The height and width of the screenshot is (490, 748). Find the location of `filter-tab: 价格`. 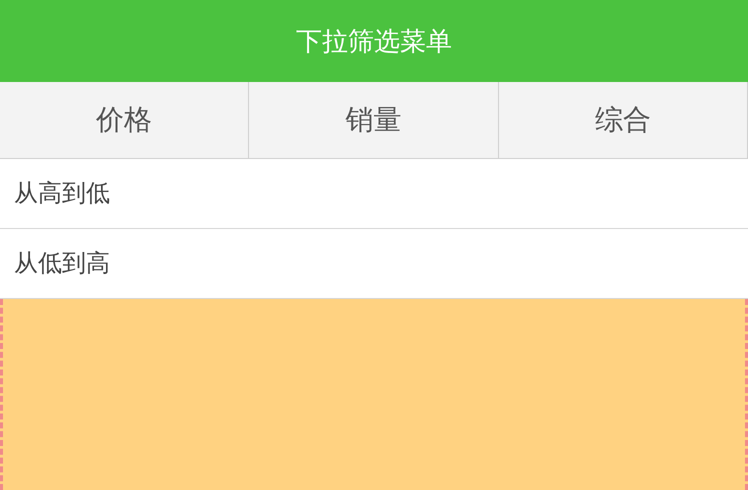

filter-tab: 价格 is located at coordinates (125, 120).